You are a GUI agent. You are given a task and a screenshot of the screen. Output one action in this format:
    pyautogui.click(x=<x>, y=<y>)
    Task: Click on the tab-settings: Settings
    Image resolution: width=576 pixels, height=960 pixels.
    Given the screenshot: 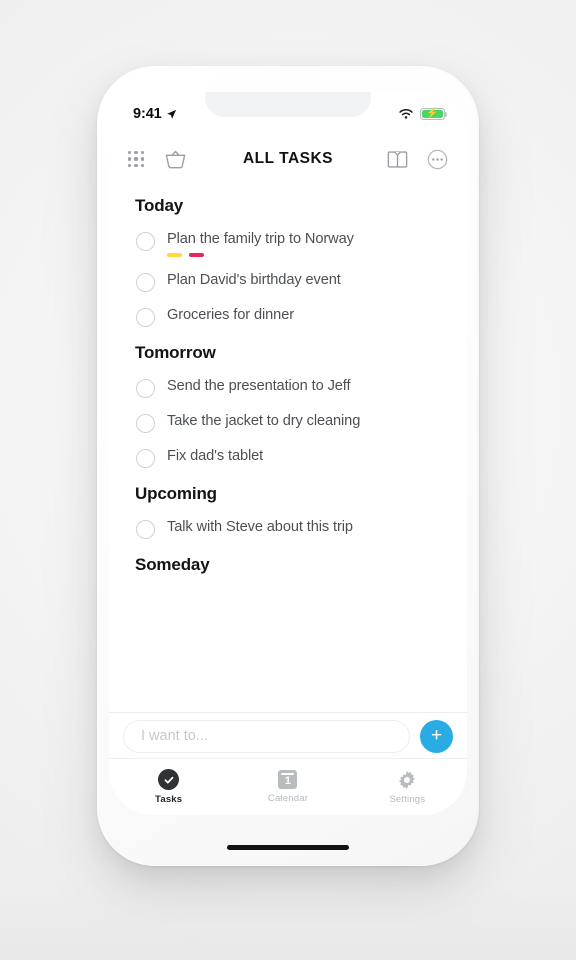 What is the action you would take?
    pyautogui.click(x=407, y=787)
    